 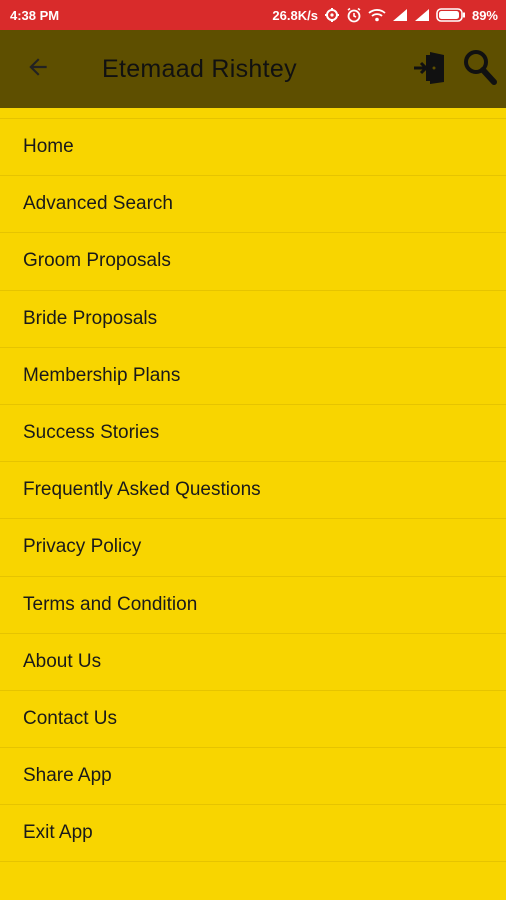 I want to click on wifi-icon, so click(x=377, y=15).